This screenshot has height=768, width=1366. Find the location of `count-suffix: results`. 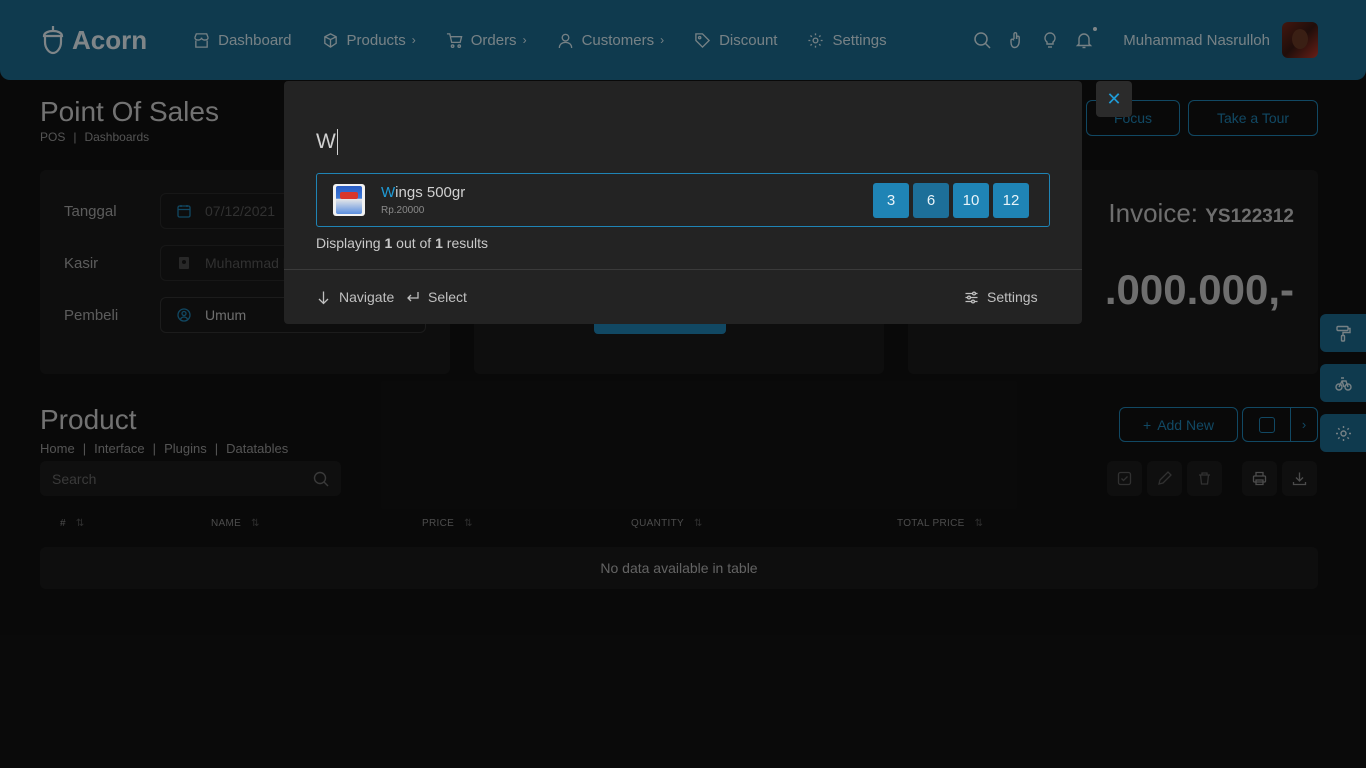

count-suffix: results is located at coordinates (467, 243).